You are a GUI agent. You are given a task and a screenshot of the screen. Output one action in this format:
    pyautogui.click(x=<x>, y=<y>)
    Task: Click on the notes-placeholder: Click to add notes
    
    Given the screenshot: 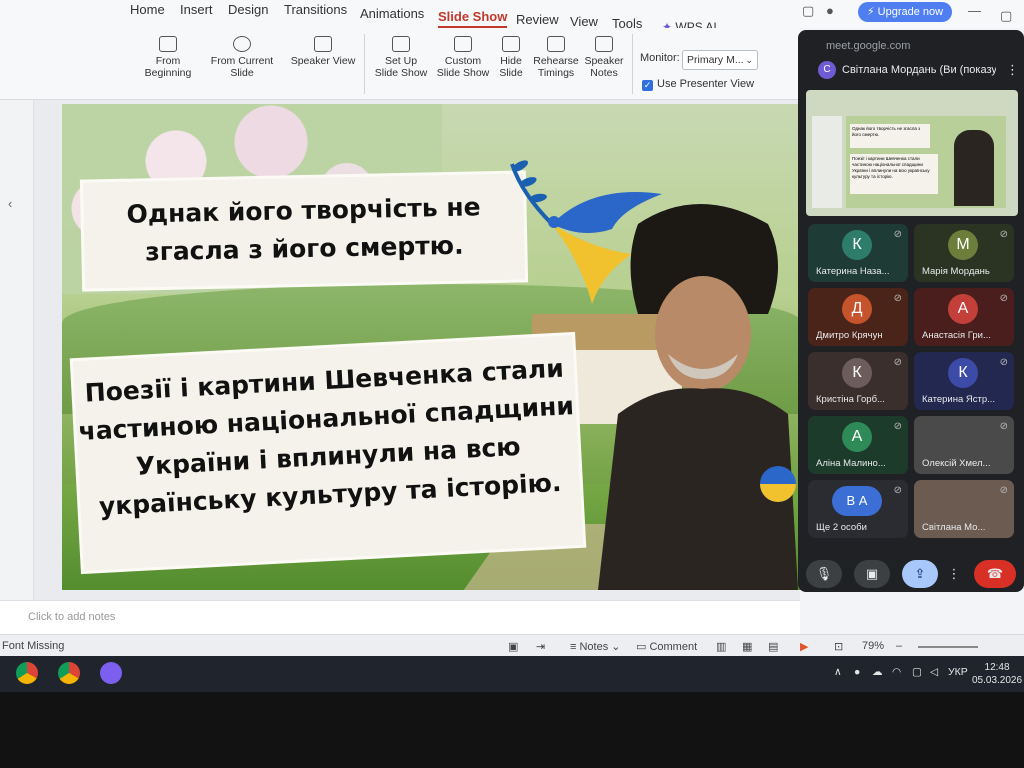 What is the action you would take?
    pyautogui.click(x=71, y=617)
    